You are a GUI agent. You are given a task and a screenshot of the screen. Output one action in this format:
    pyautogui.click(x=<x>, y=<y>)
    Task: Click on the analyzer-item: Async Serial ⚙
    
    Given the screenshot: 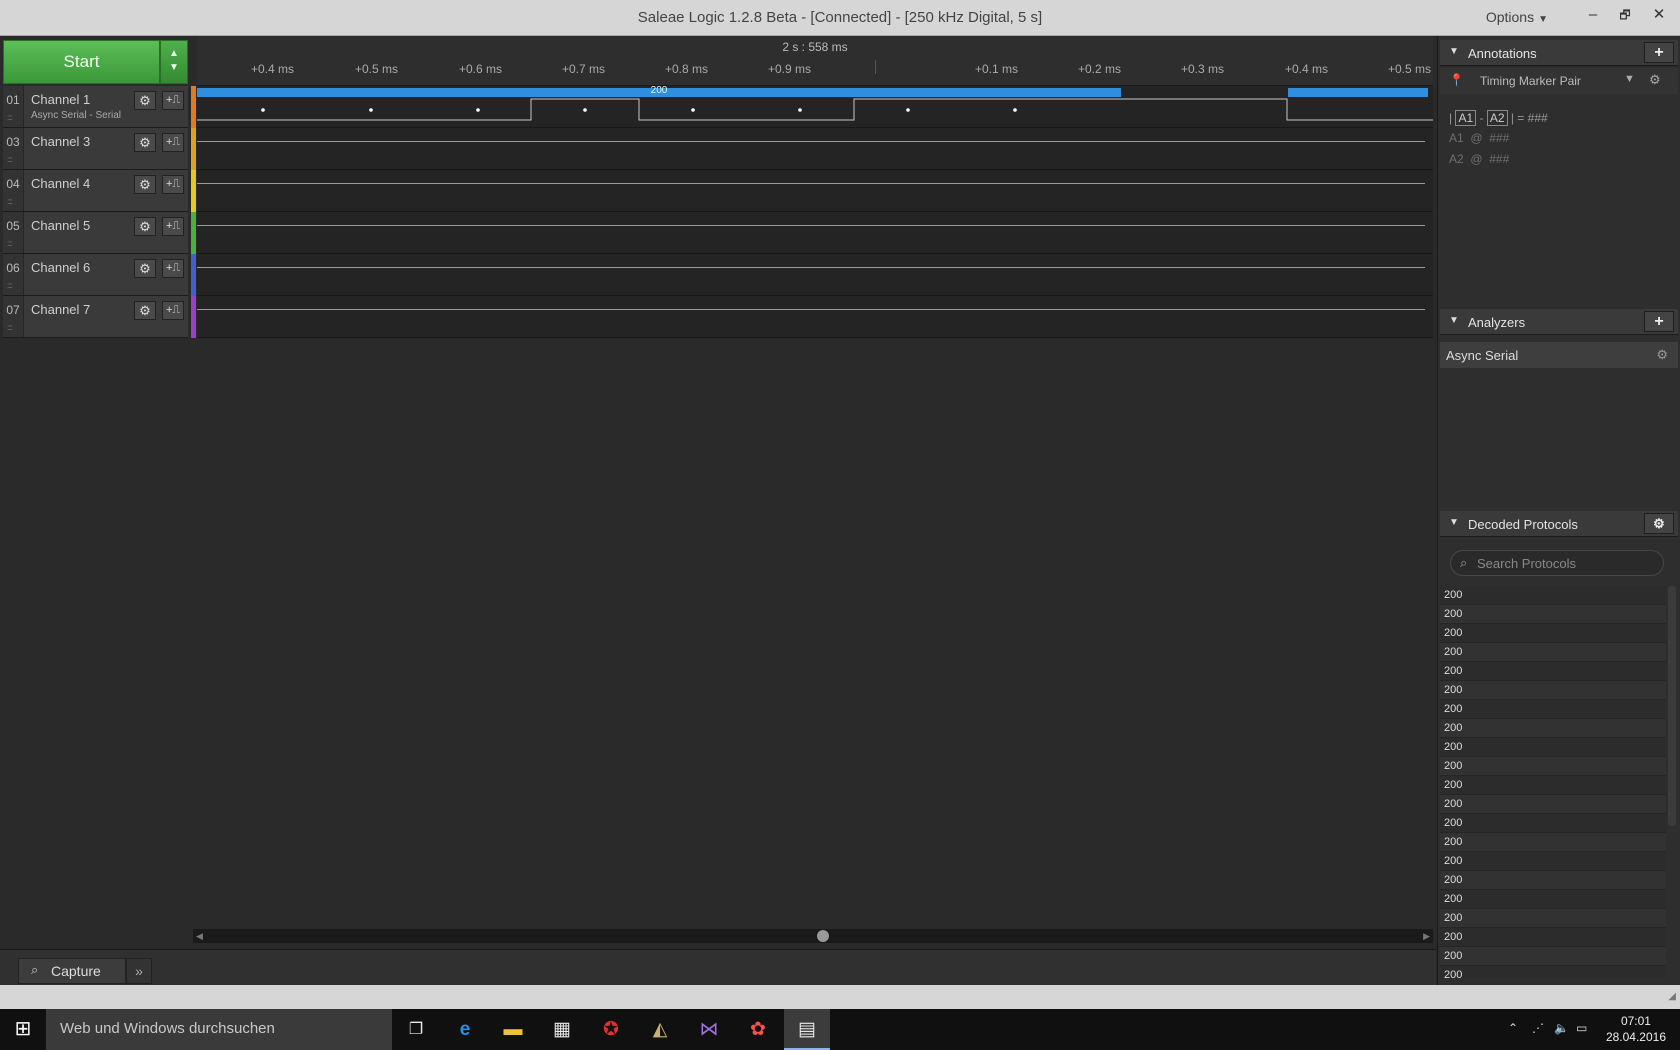 What is the action you would take?
    pyautogui.click(x=1559, y=355)
    